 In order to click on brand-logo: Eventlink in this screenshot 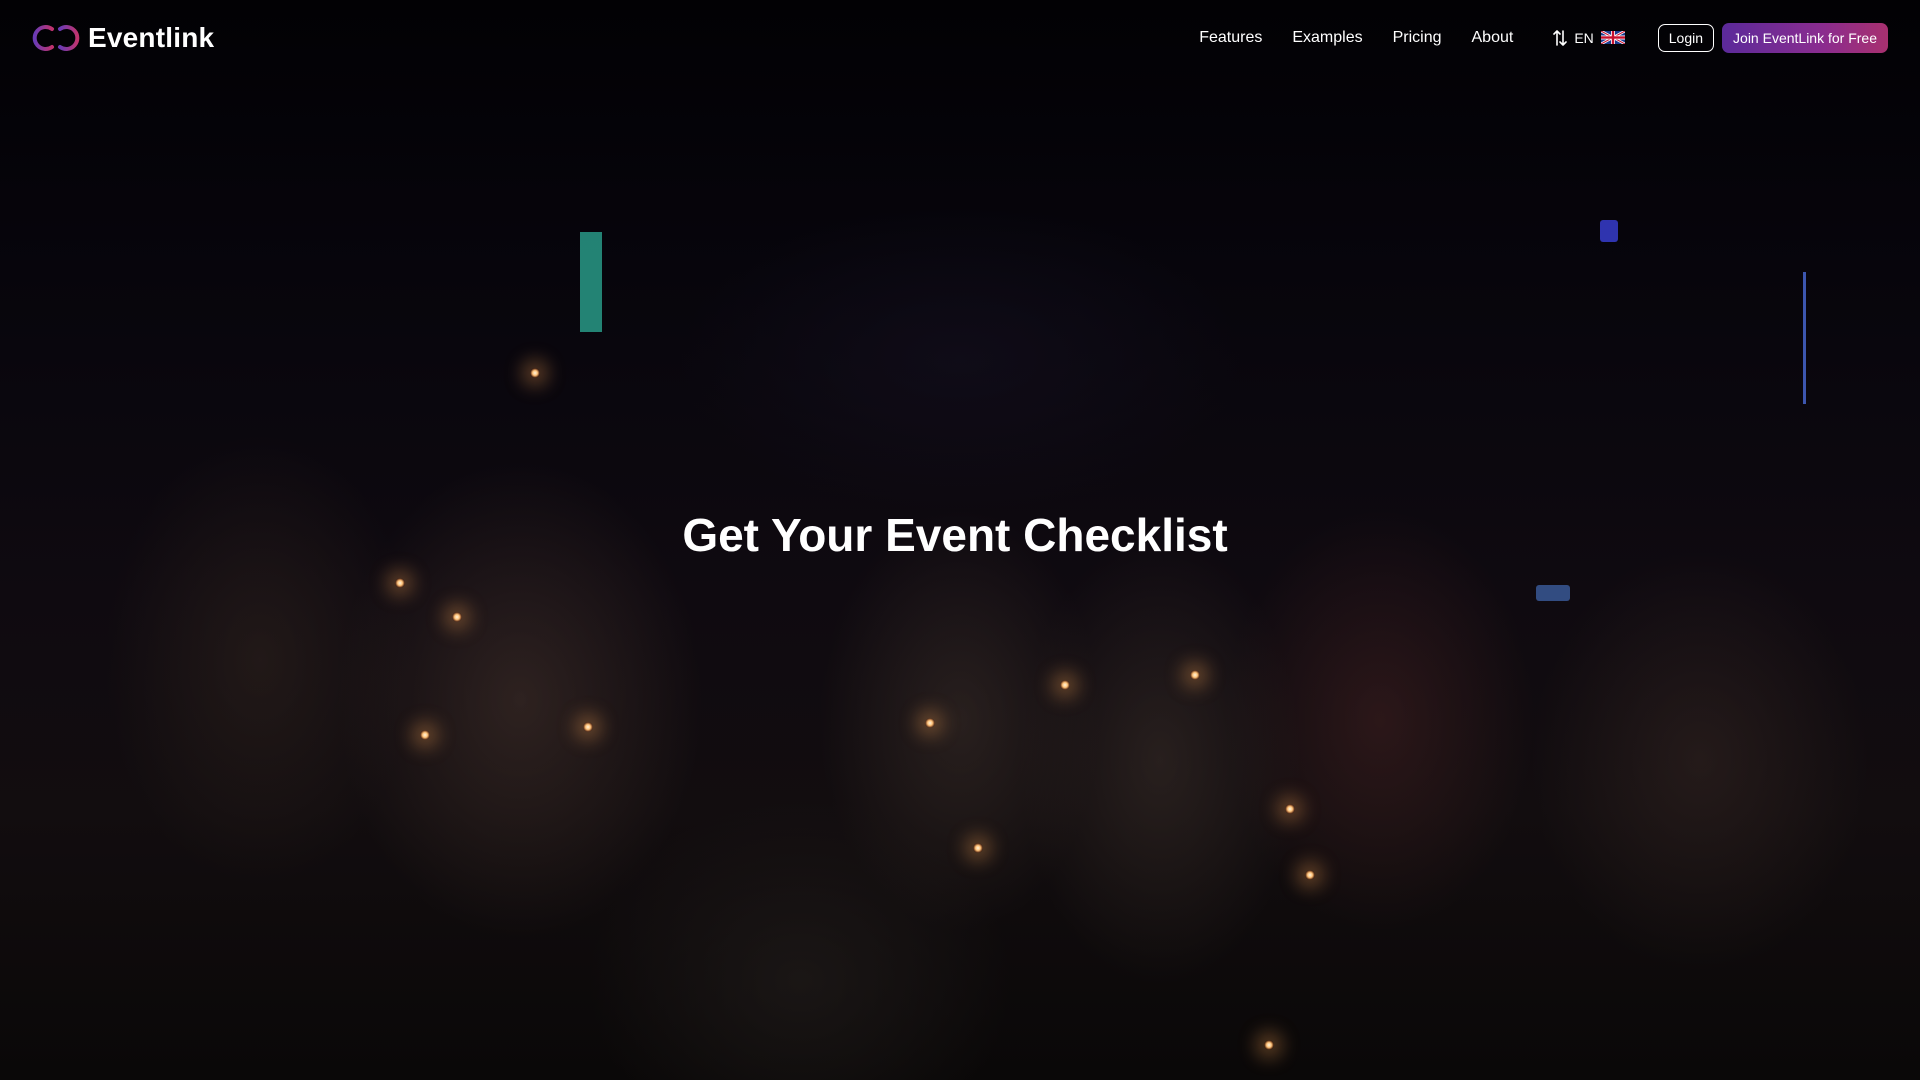, I will do `click(123, 38)`.